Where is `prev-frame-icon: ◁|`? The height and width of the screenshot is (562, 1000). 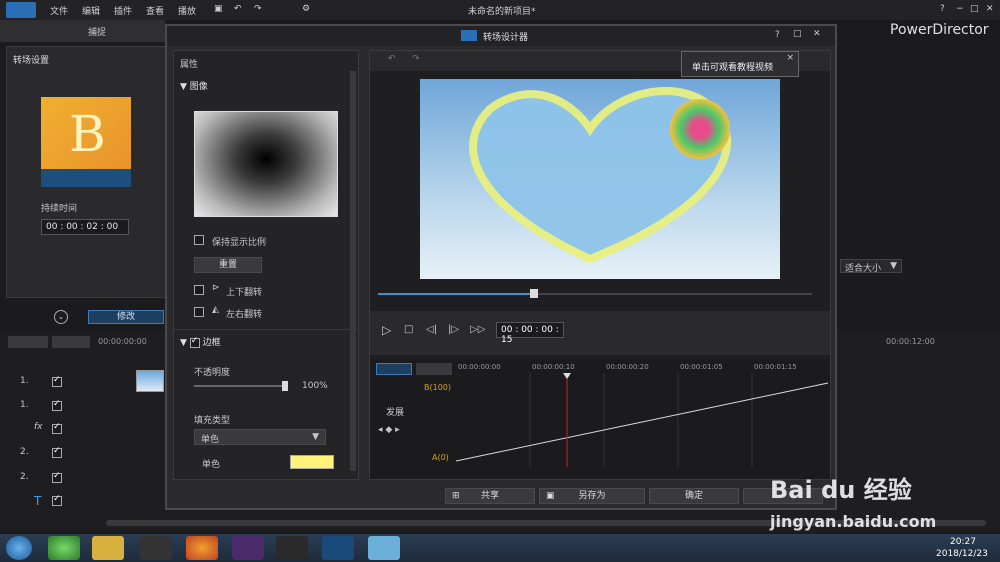 prev-frame-icon: ◁| is located at coordinates (431, 329).